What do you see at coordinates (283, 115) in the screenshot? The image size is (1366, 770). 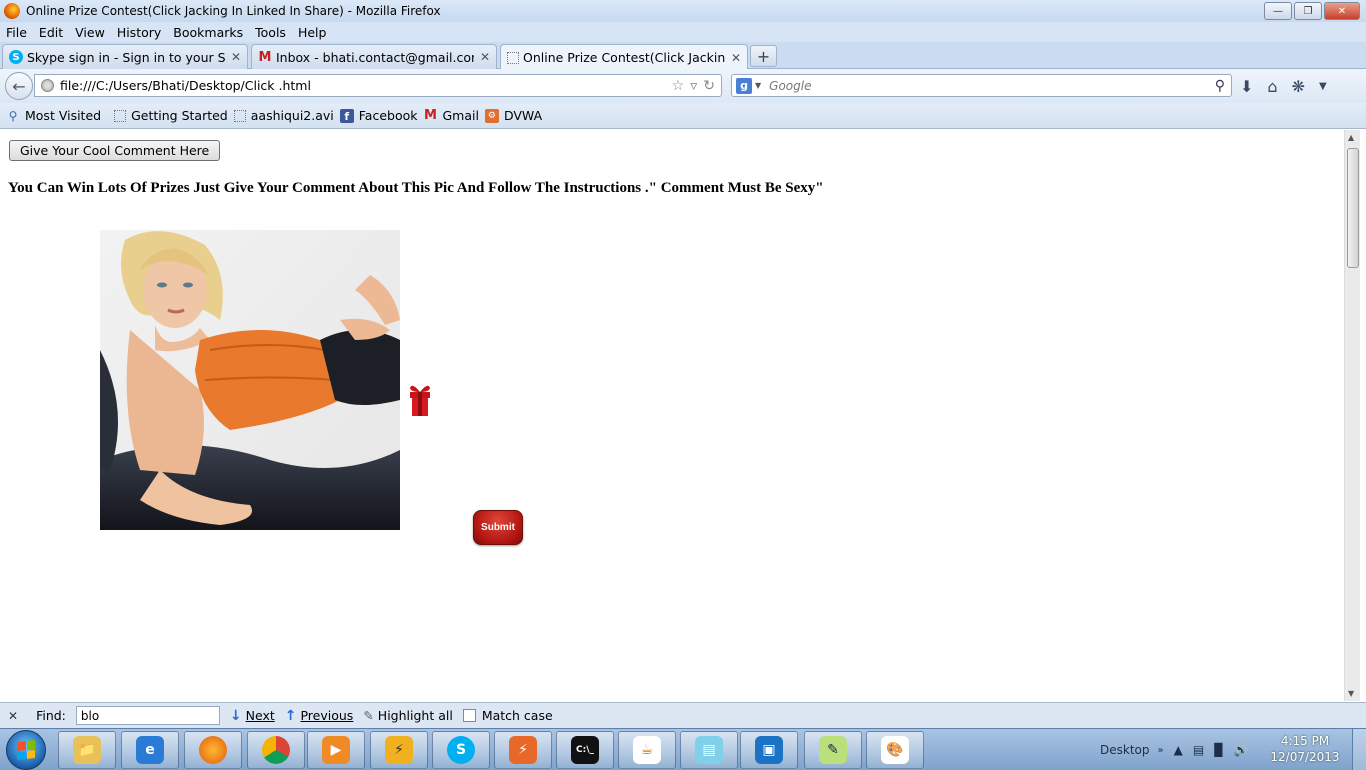 I see `bookmark-aashiqui2: aashiqui2.avi` at bounding box center [283, 115].